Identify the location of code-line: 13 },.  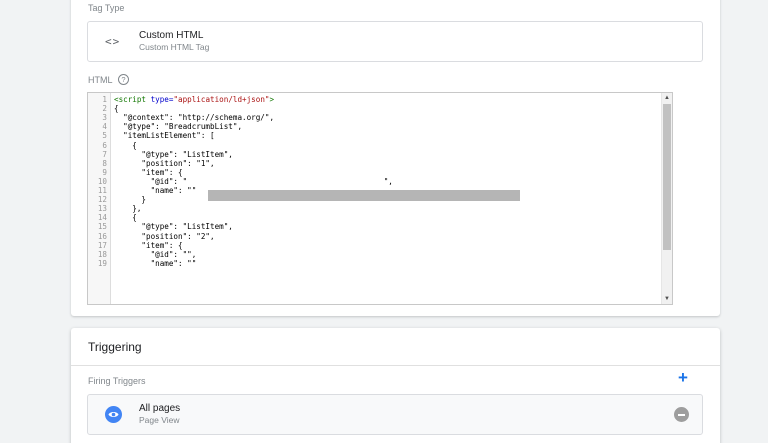
(380, 208).